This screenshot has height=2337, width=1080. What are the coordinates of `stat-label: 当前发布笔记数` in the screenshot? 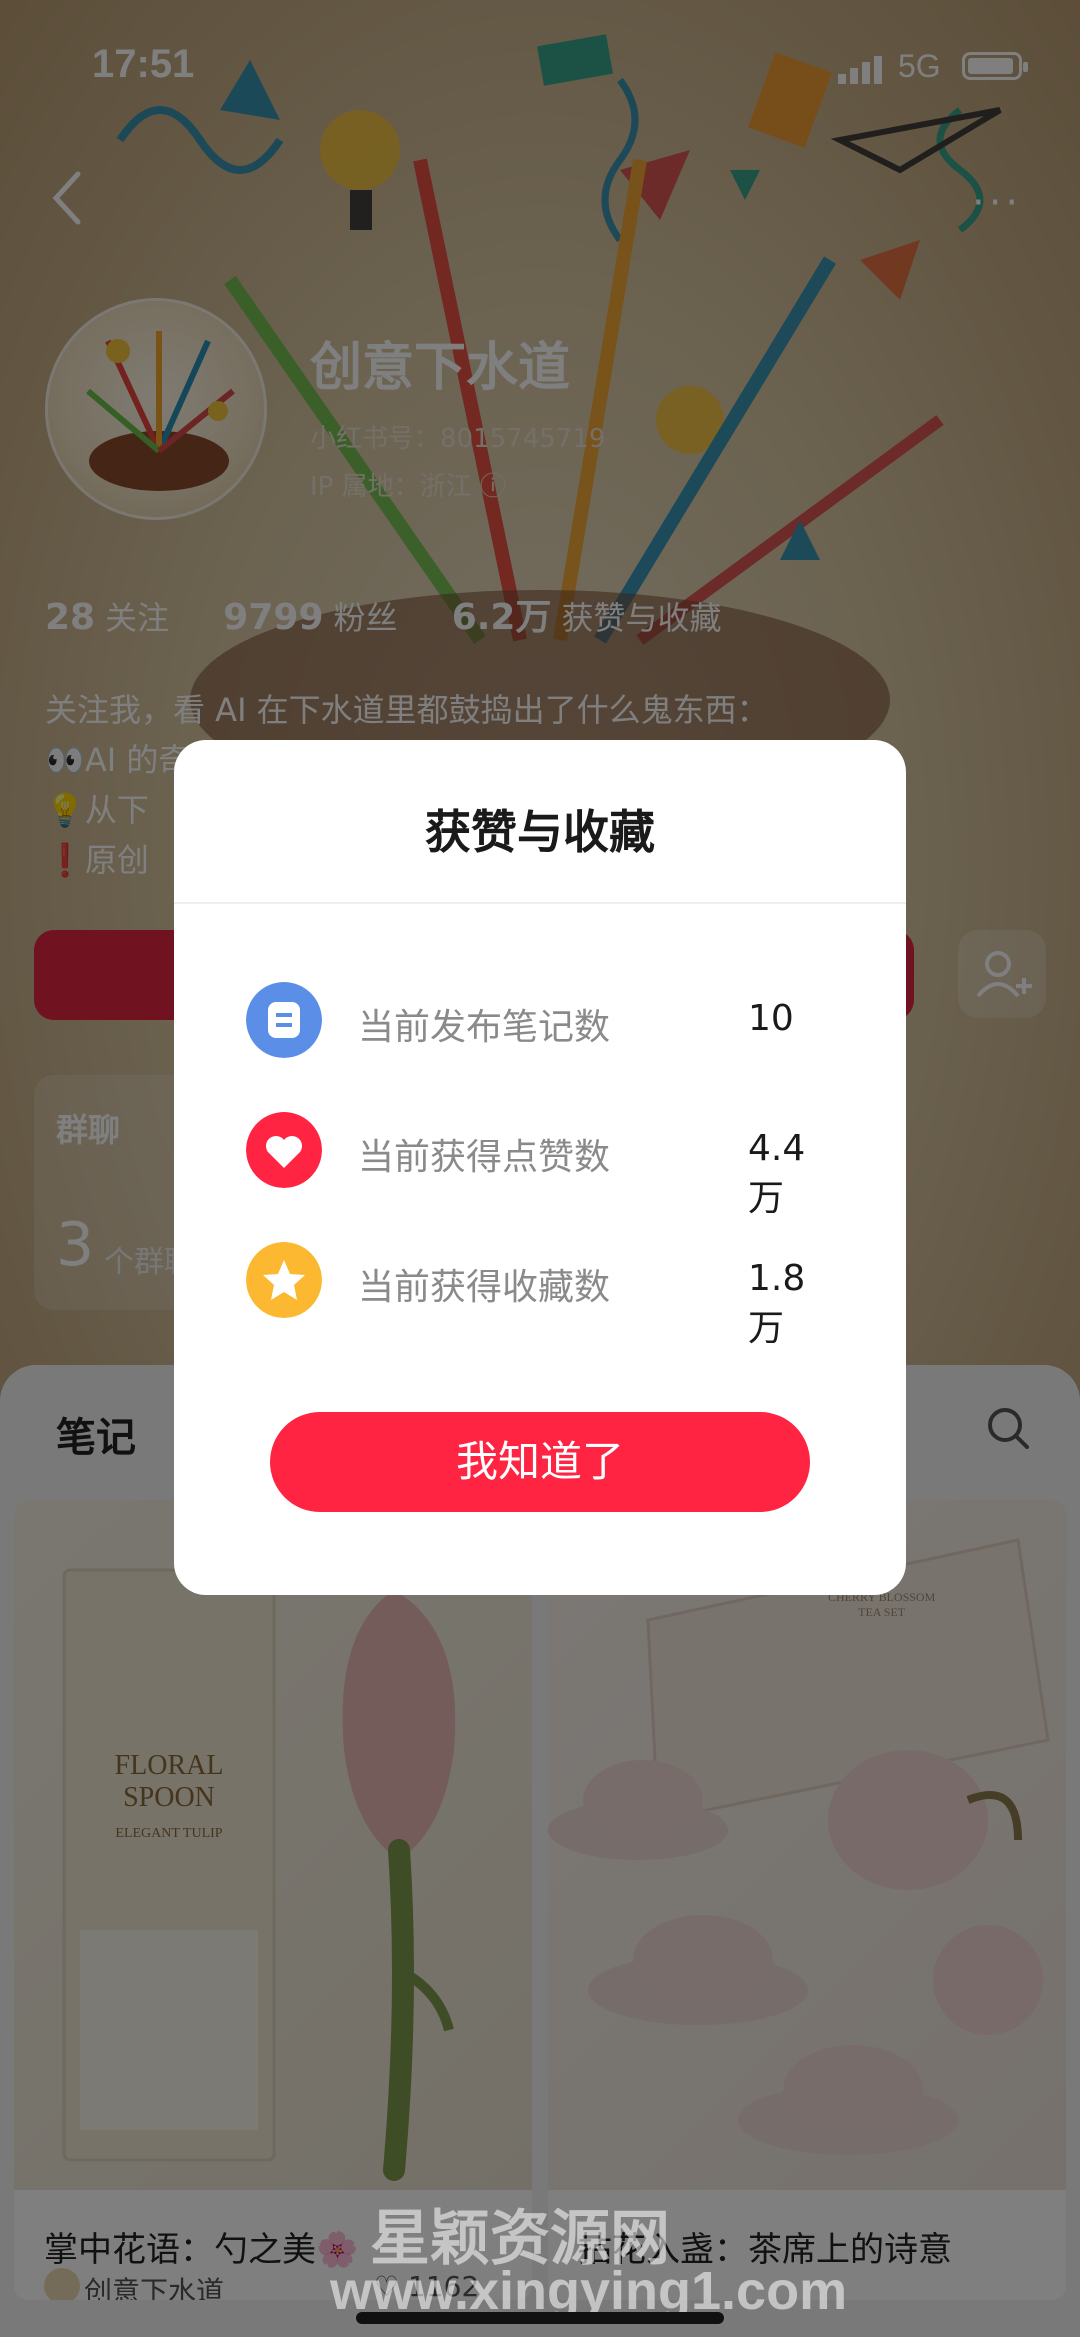 It's located at (484, 1027).